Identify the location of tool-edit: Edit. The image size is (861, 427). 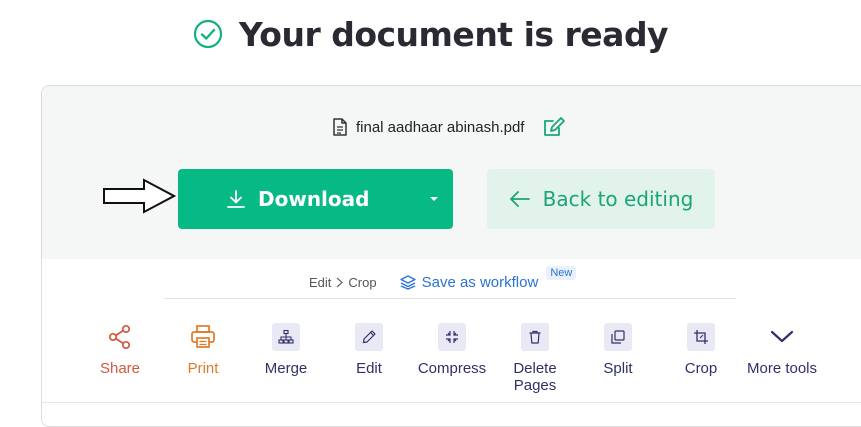
(369, 350).